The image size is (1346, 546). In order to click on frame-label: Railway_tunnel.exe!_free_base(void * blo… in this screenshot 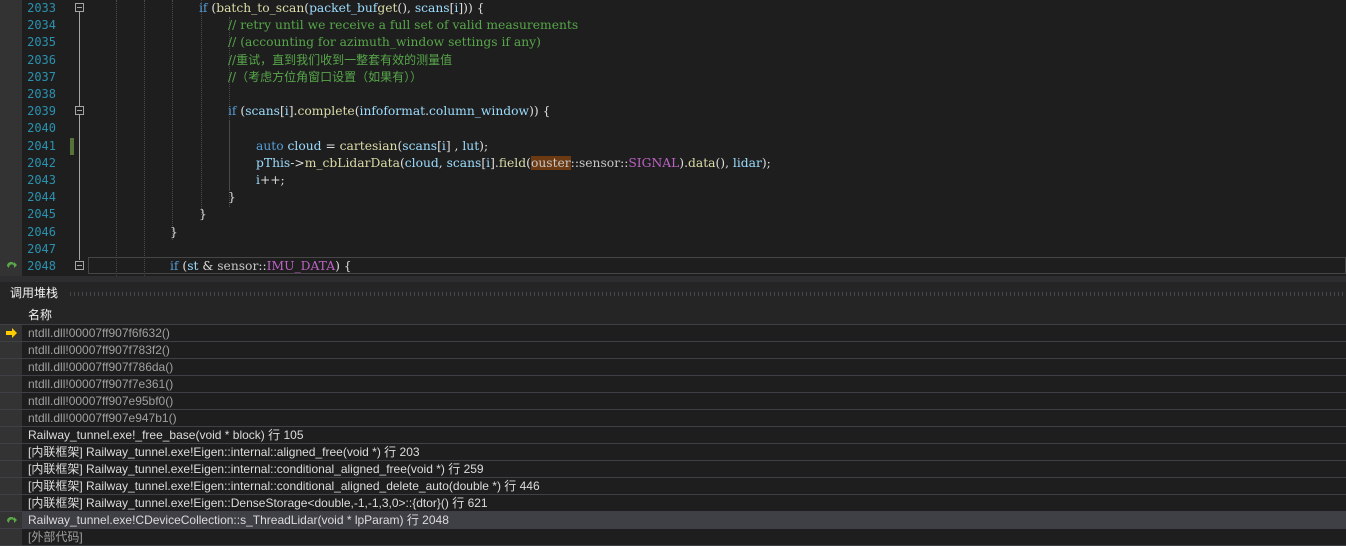, I will do `click(166, 435)`.